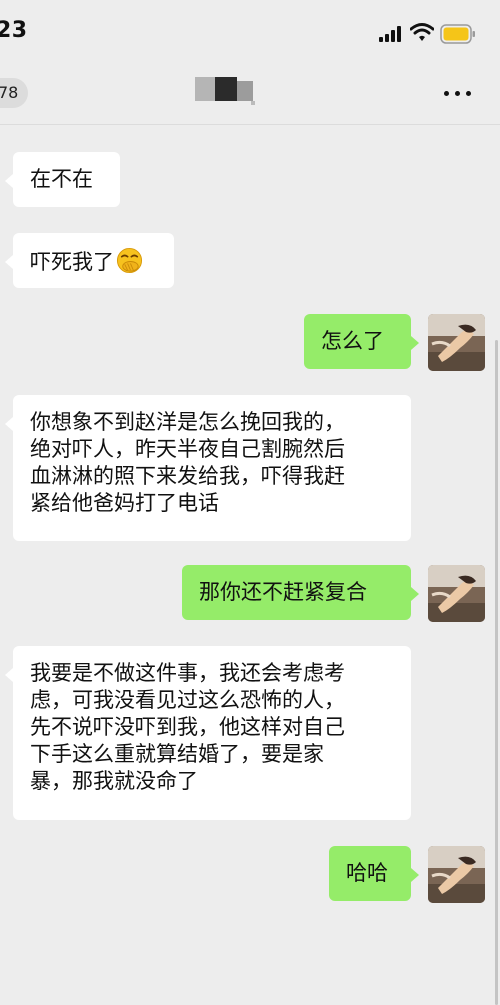 This screenshot has width=500, height=1005. What do you see at coordinates (14, 93) in the screenshot?
I see `back-button-unread-badge: 78` at bounding box center [14, 93].